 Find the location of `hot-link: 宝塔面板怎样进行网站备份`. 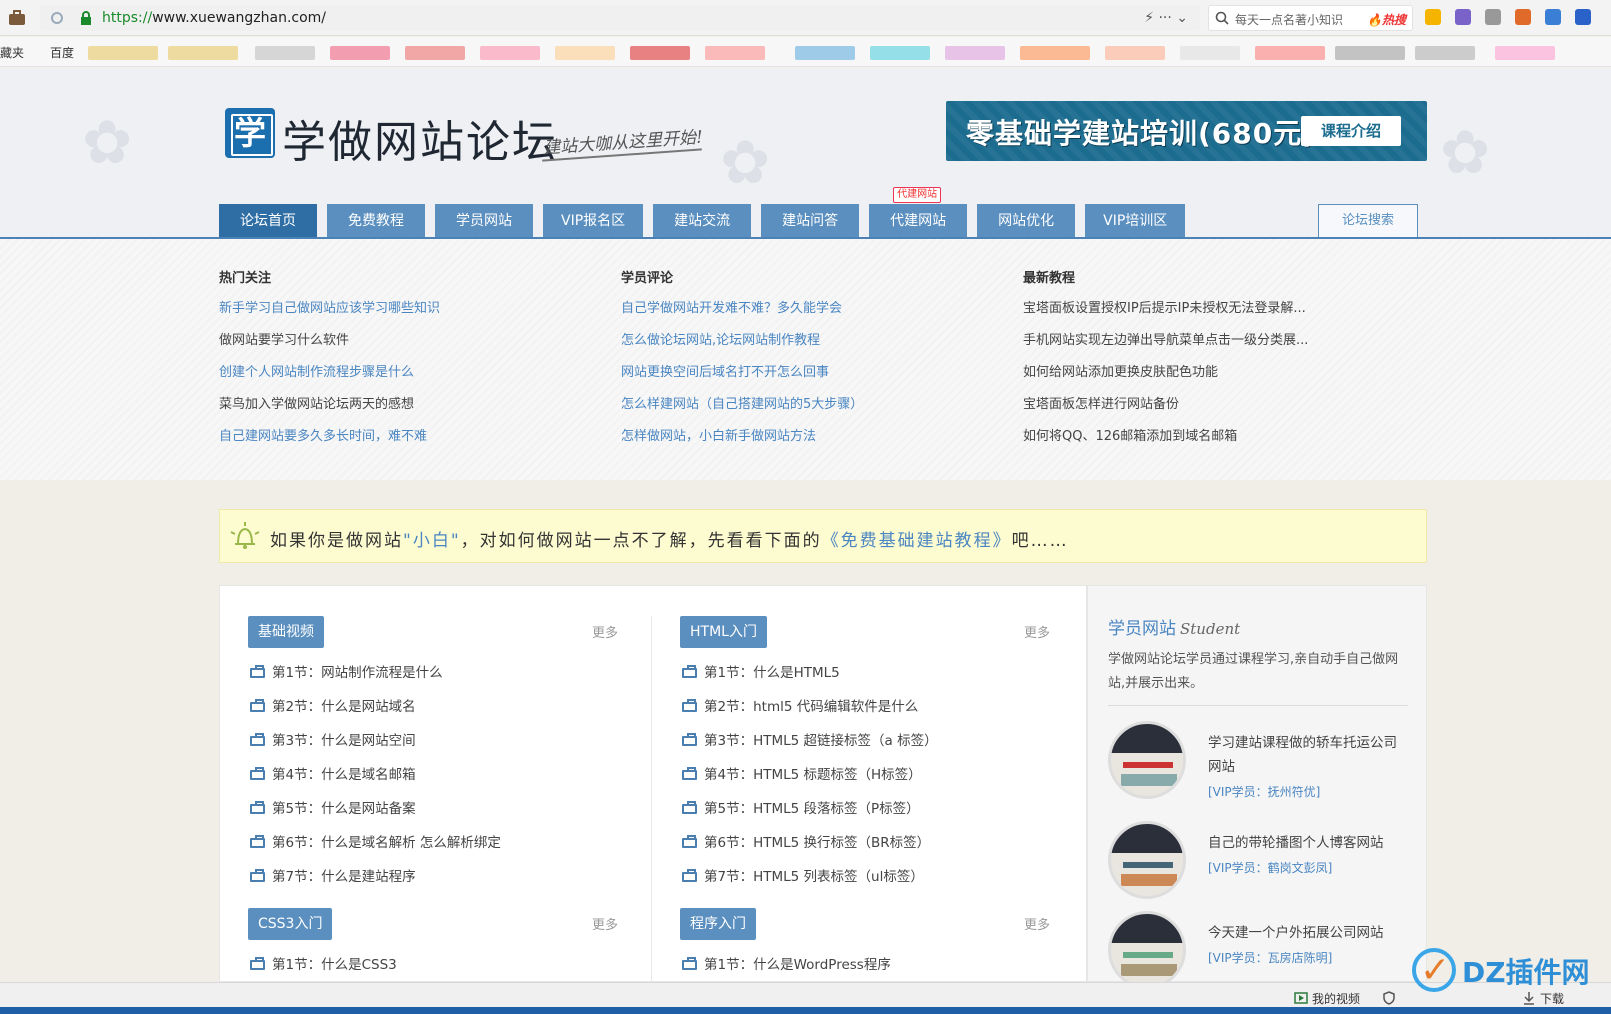

hot-link: 宝塔面板怎样进行网站备份 is located at coordinates (1213, 405).